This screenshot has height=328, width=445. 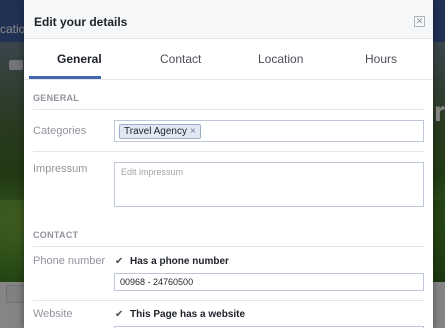 I want to click on website-checkbox: ✔, so click(x=119, y=314).